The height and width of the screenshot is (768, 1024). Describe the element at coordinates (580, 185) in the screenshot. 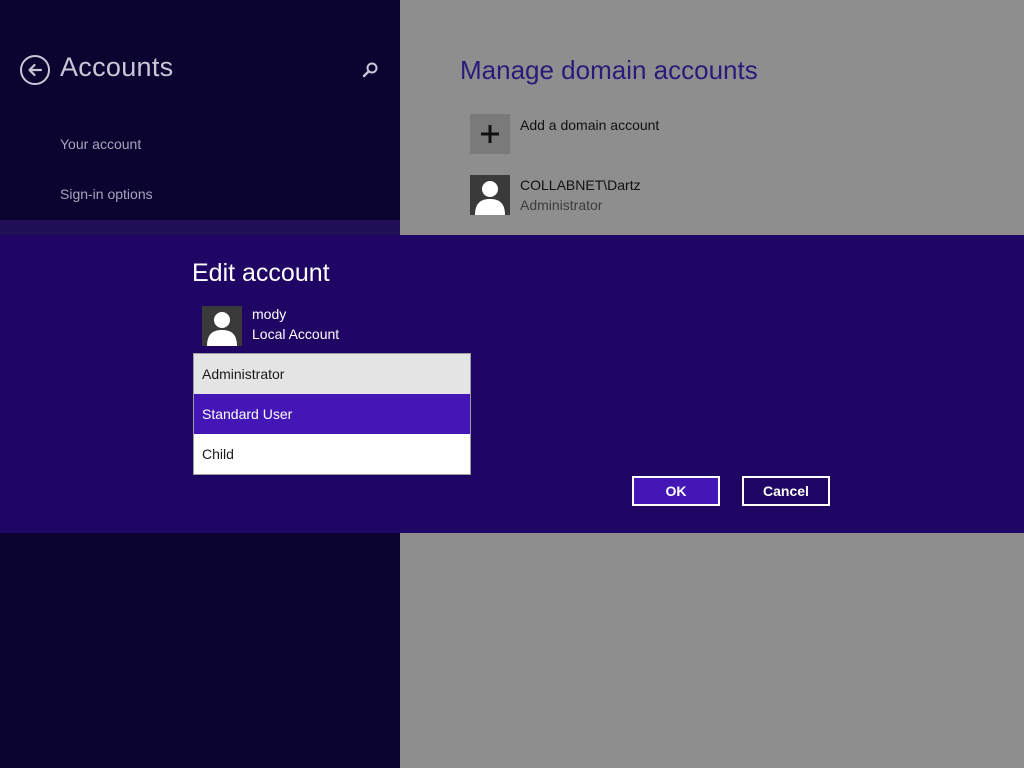

I see `account-name: COLLABNET\Dartz` at that location.